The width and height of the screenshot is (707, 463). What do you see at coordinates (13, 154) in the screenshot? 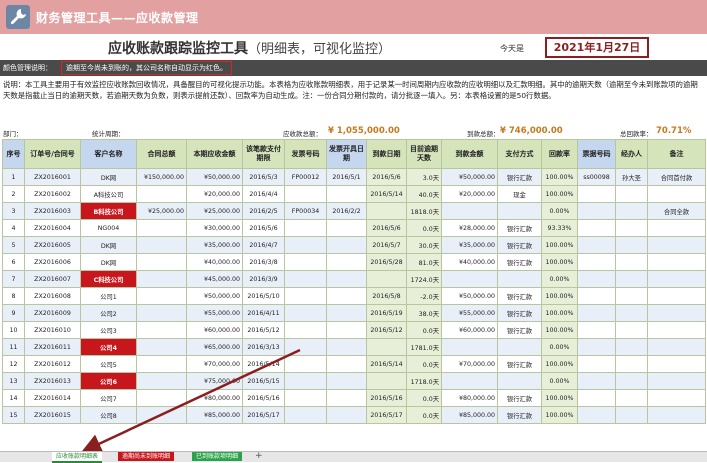
I see `column-header: 序号` at bounding box center [13, 154].